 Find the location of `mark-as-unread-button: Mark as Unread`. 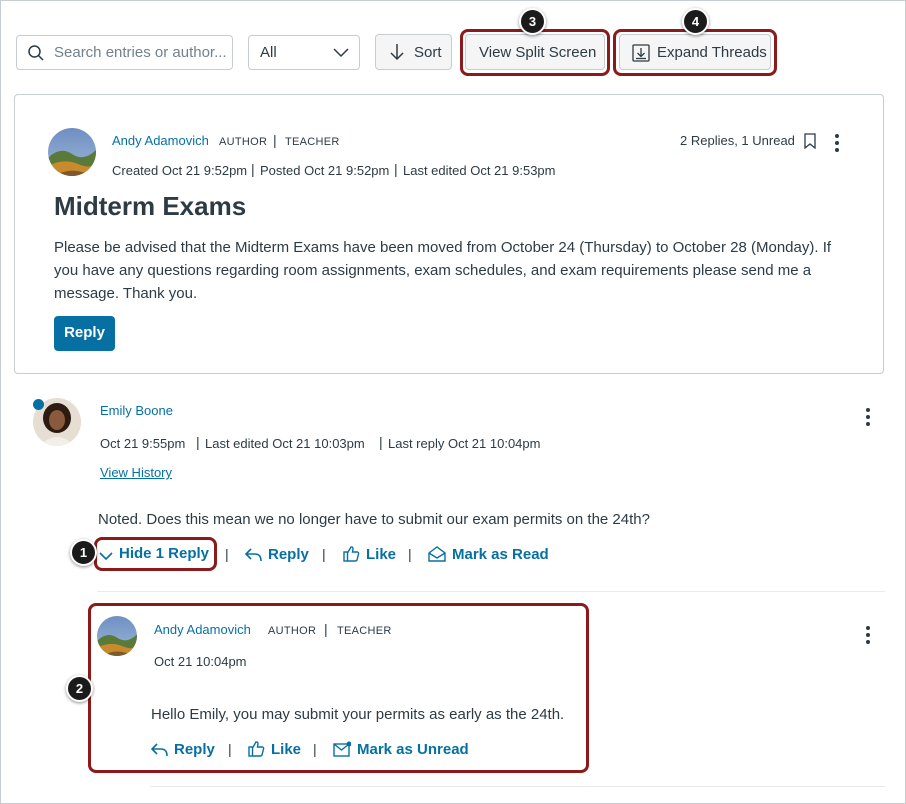

mark-as-unread-button: Mark as Unread is located at coordinates (401, 749).